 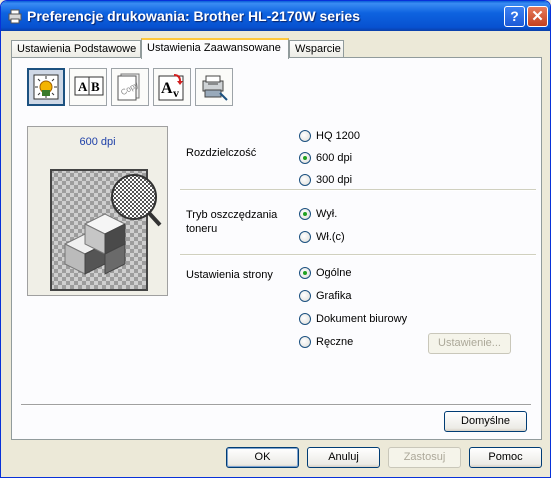 I want to click on resolution-option-label: 300 dpi, so click(x=334, y=180).